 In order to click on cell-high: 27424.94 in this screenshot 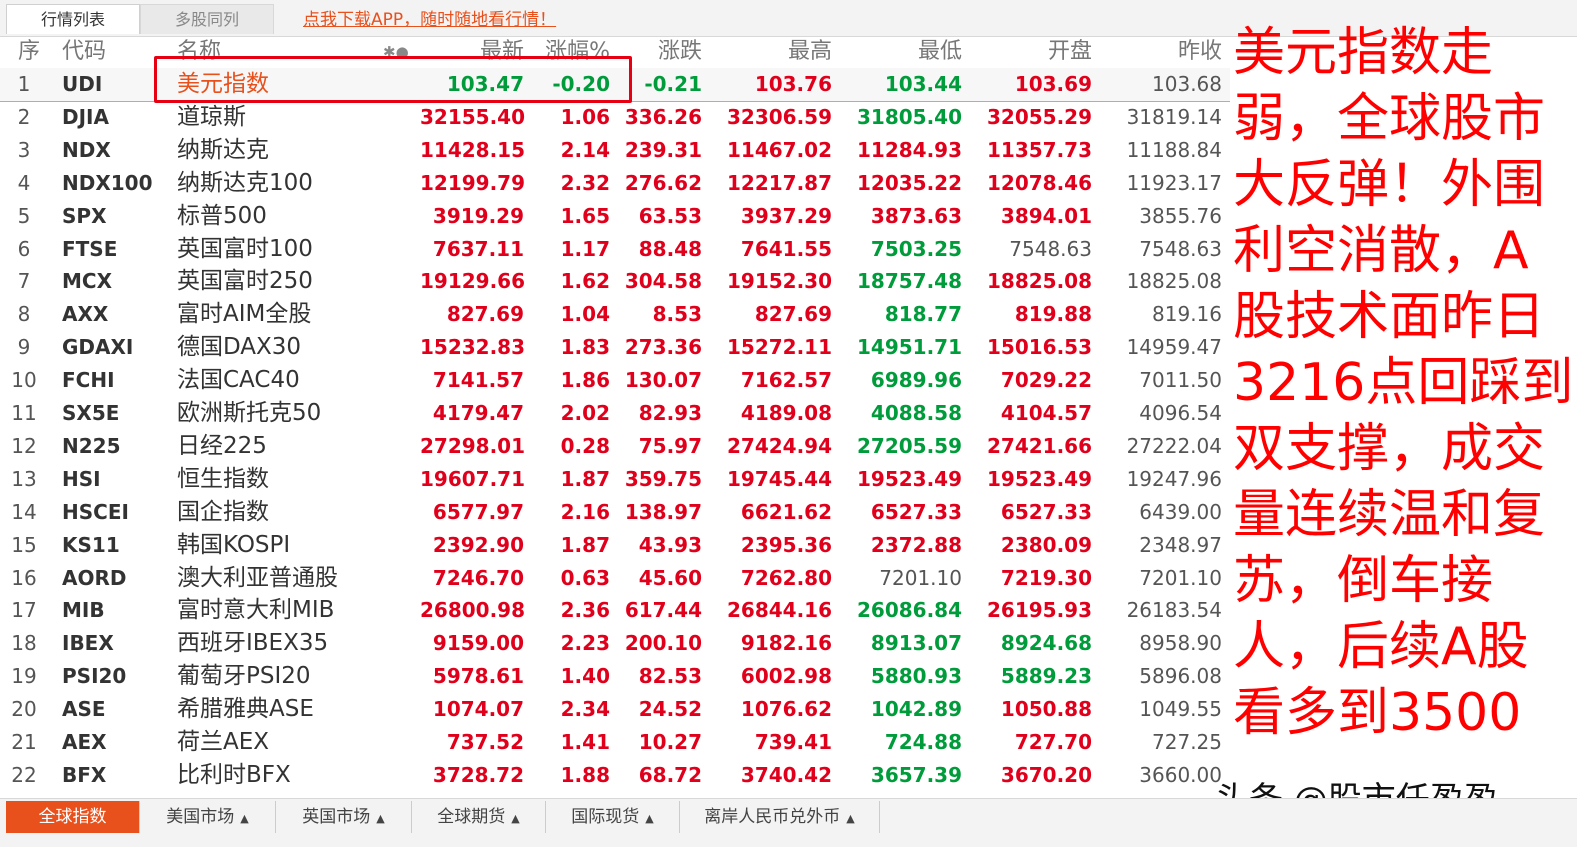, I will do `click(779, 445)`.